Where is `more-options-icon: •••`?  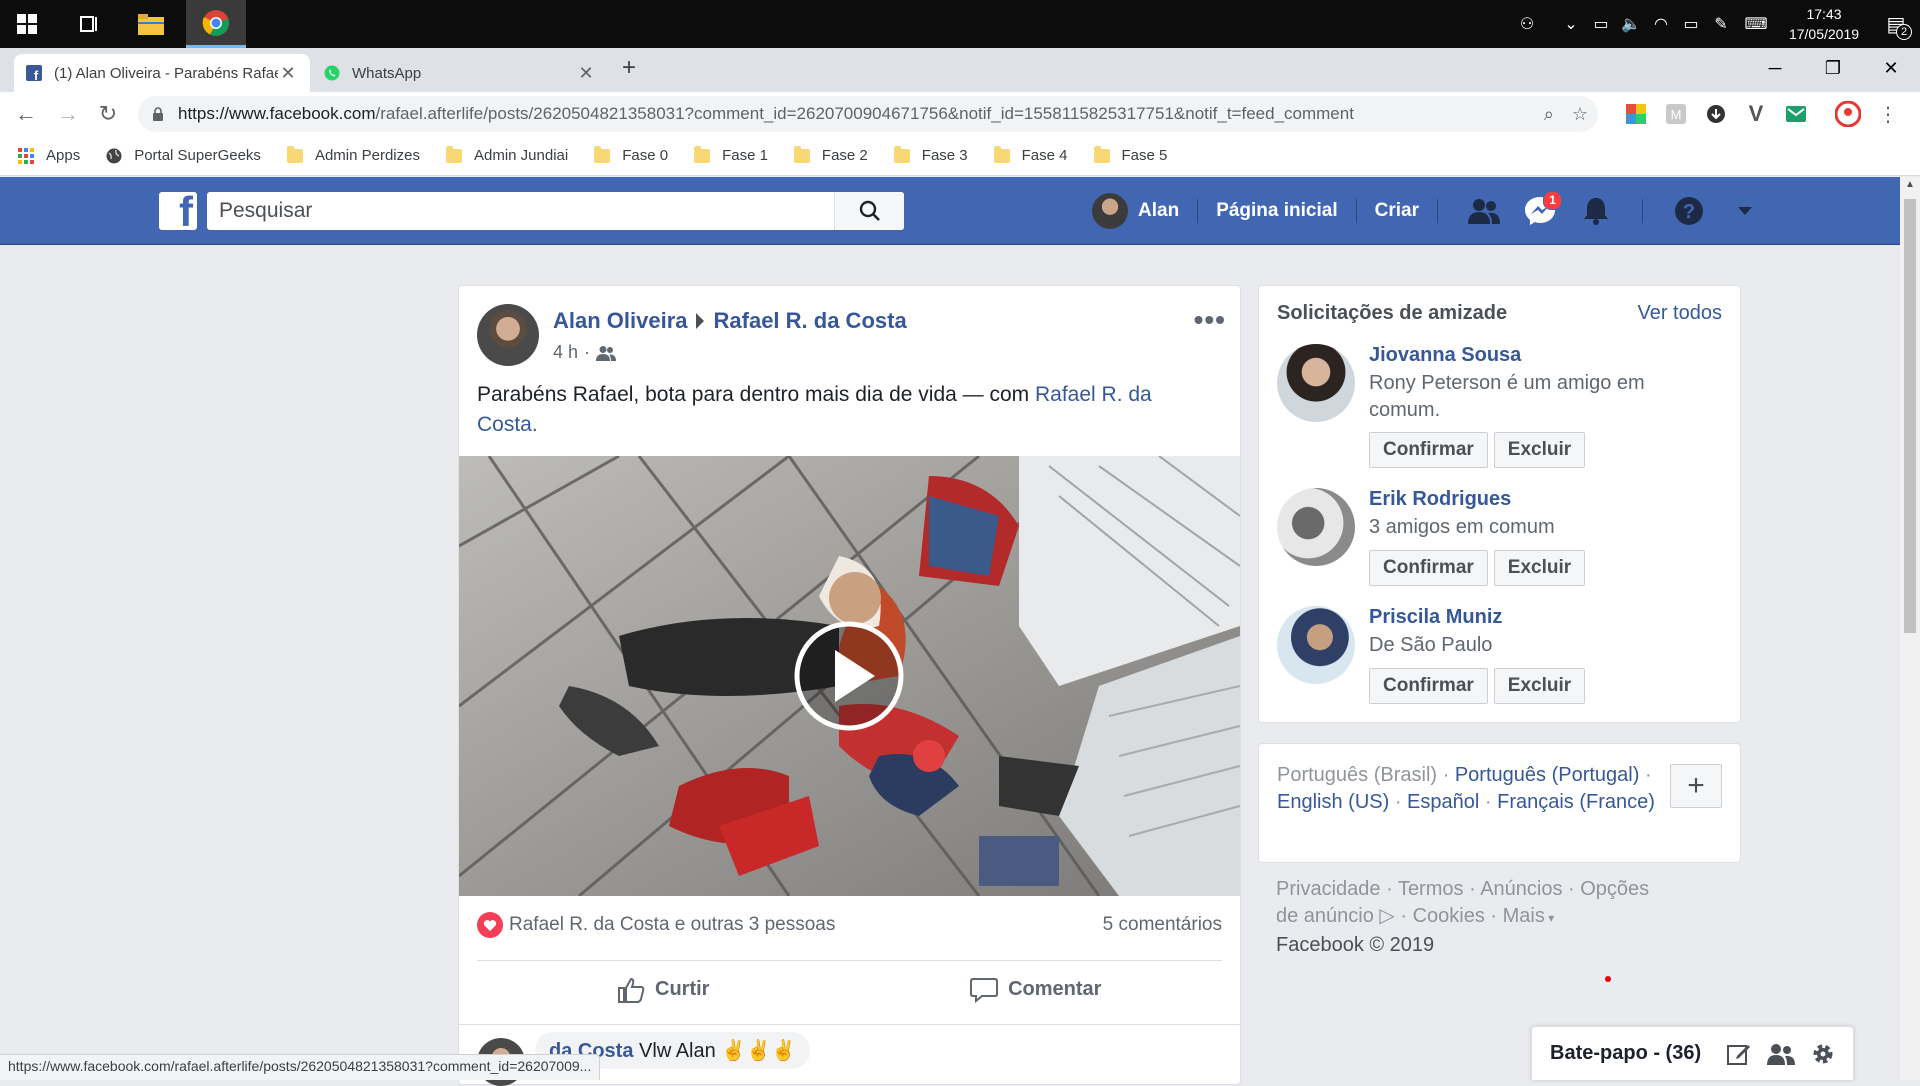
more-options-icon: ••• is located at coordinates (1210, 320).